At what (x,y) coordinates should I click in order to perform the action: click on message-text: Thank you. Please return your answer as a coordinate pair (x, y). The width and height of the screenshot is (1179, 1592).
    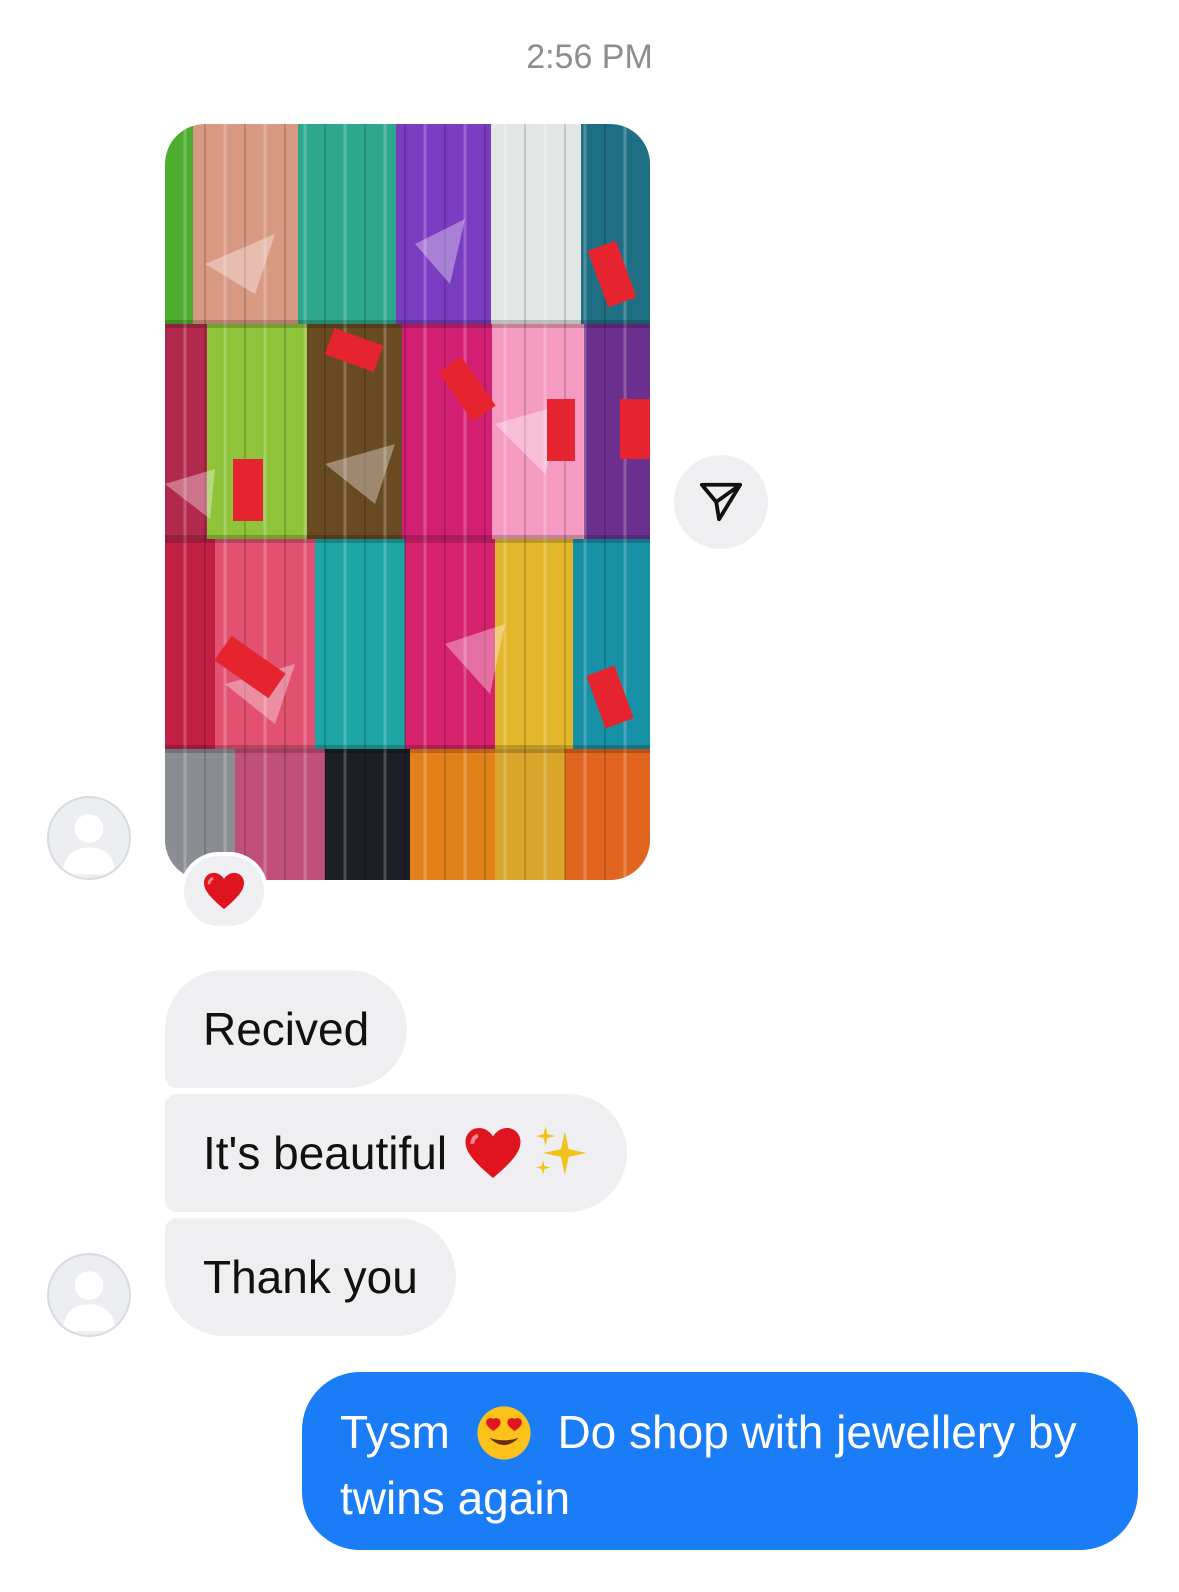
    Looking at the image, I should click on (310, 1277).